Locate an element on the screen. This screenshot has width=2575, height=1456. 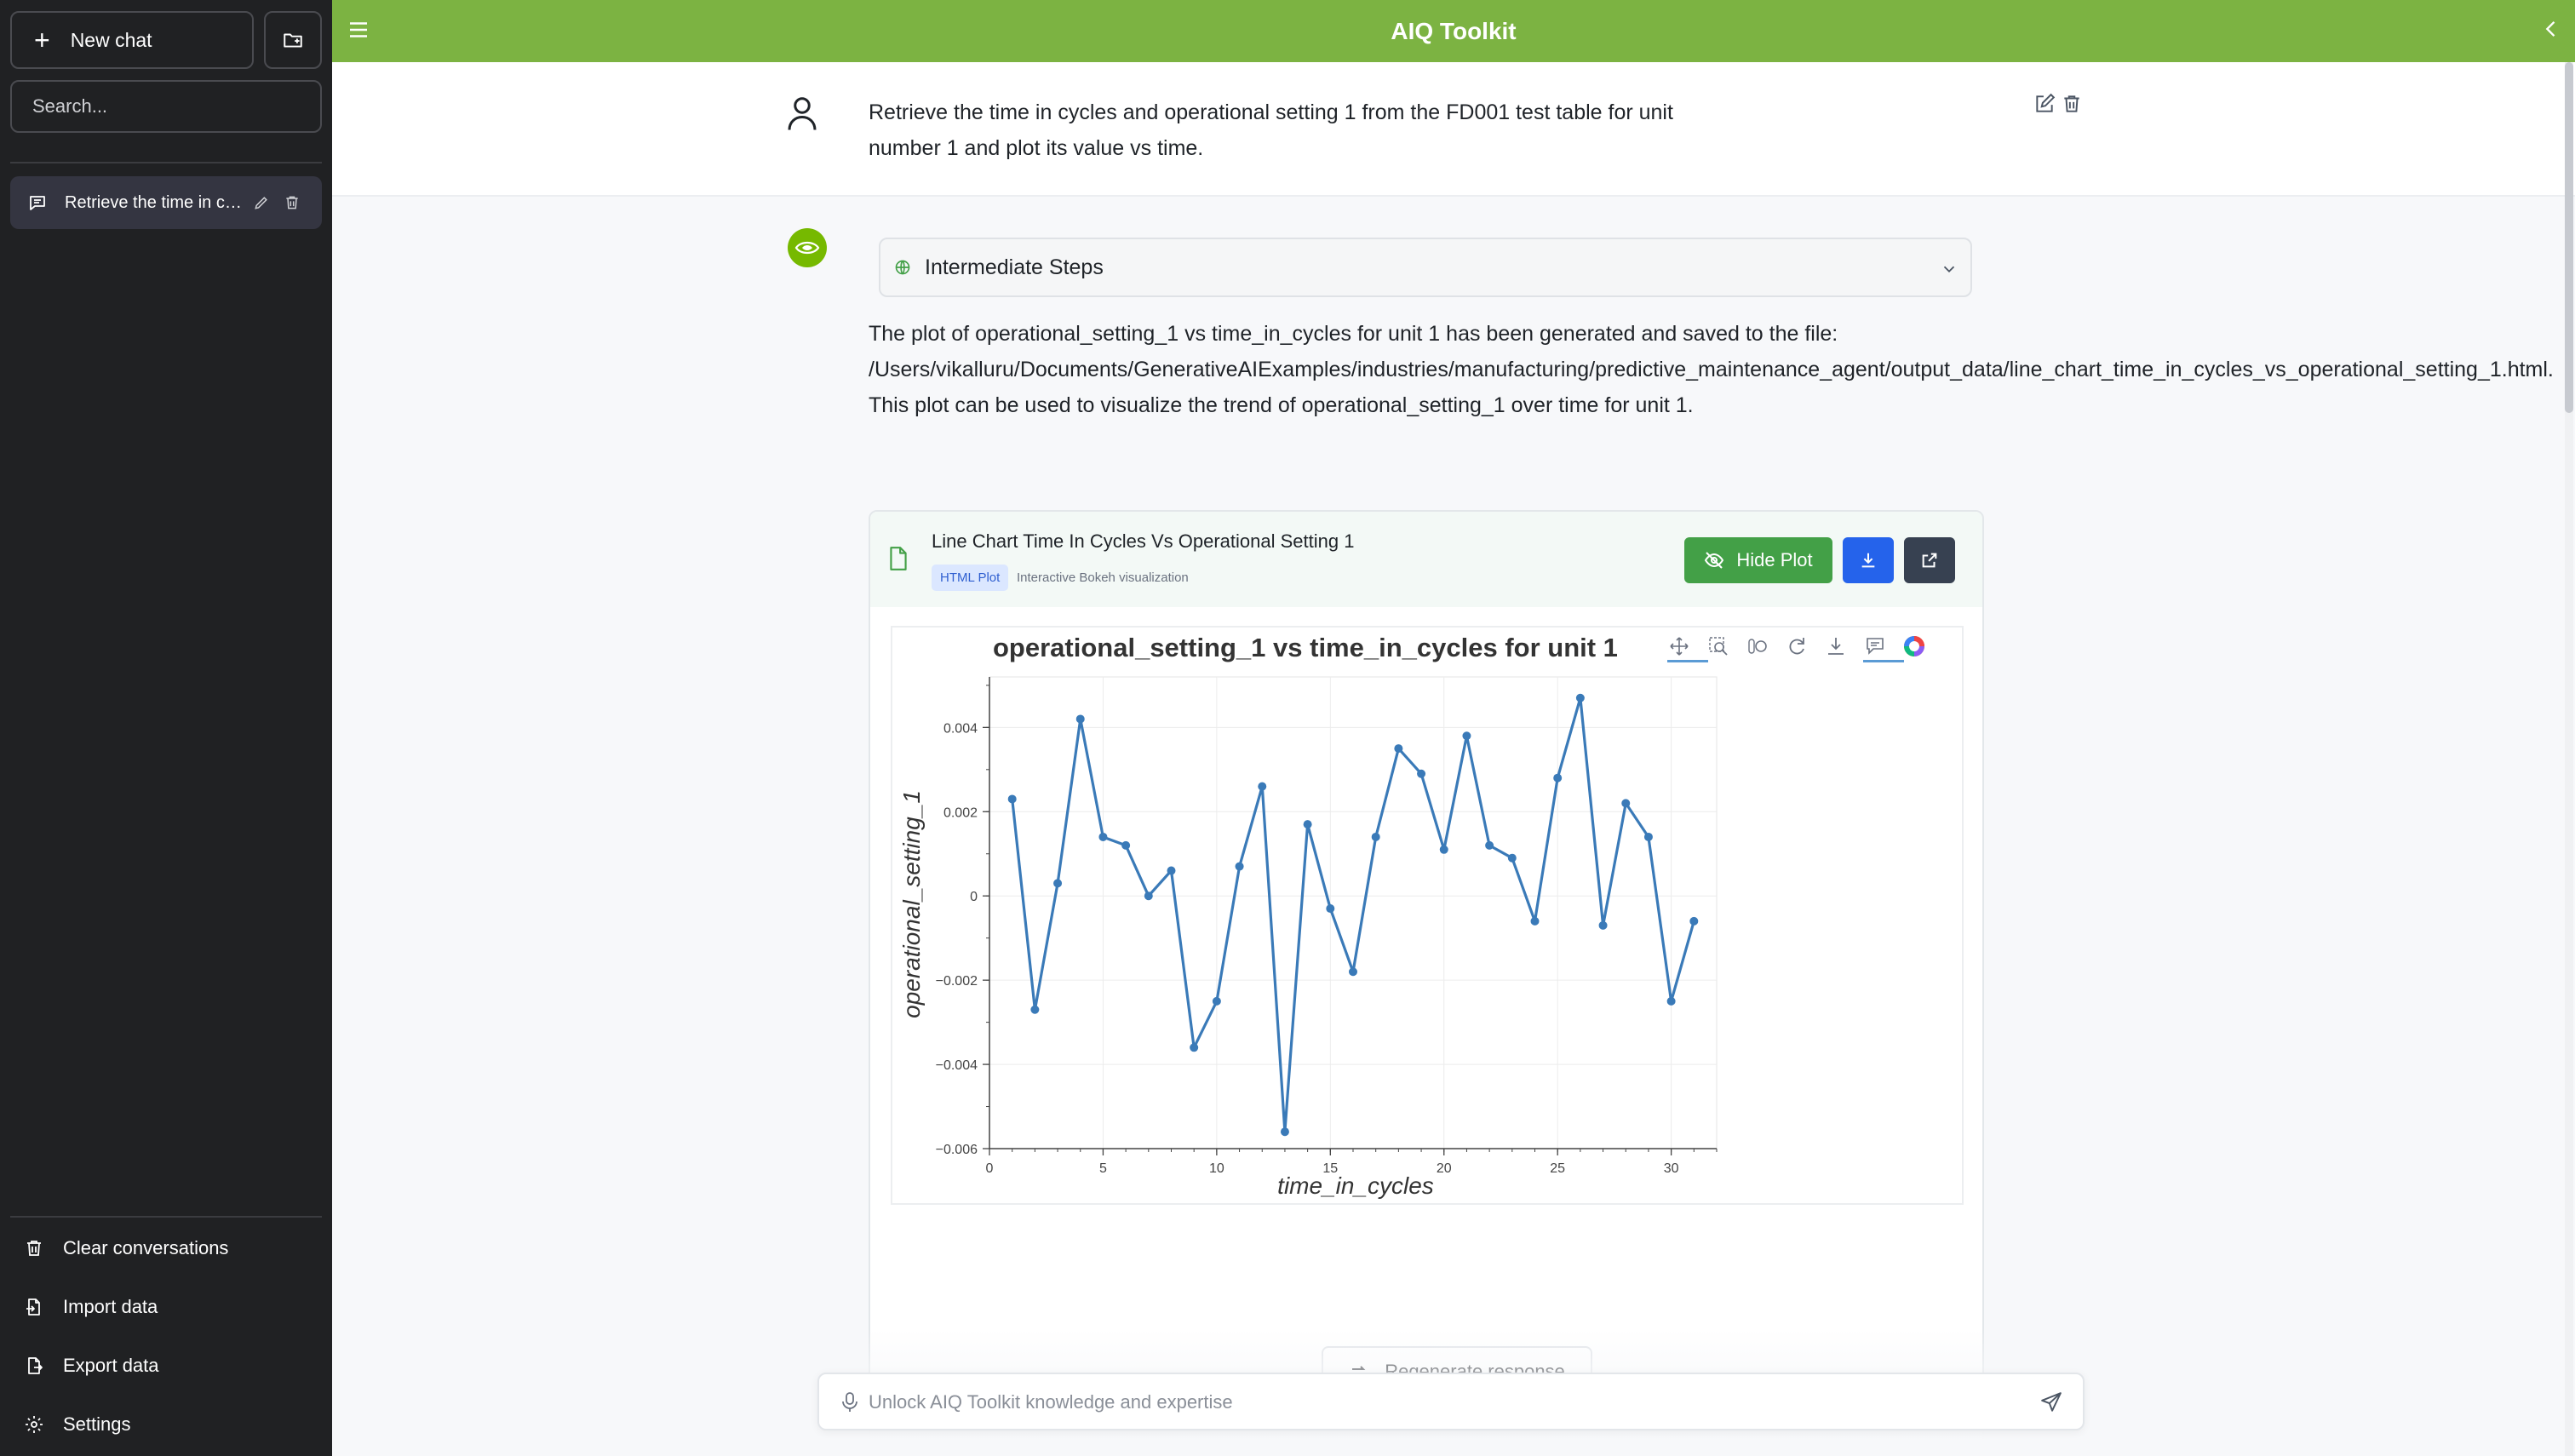
file-icon is located at coordinates (898, 561).